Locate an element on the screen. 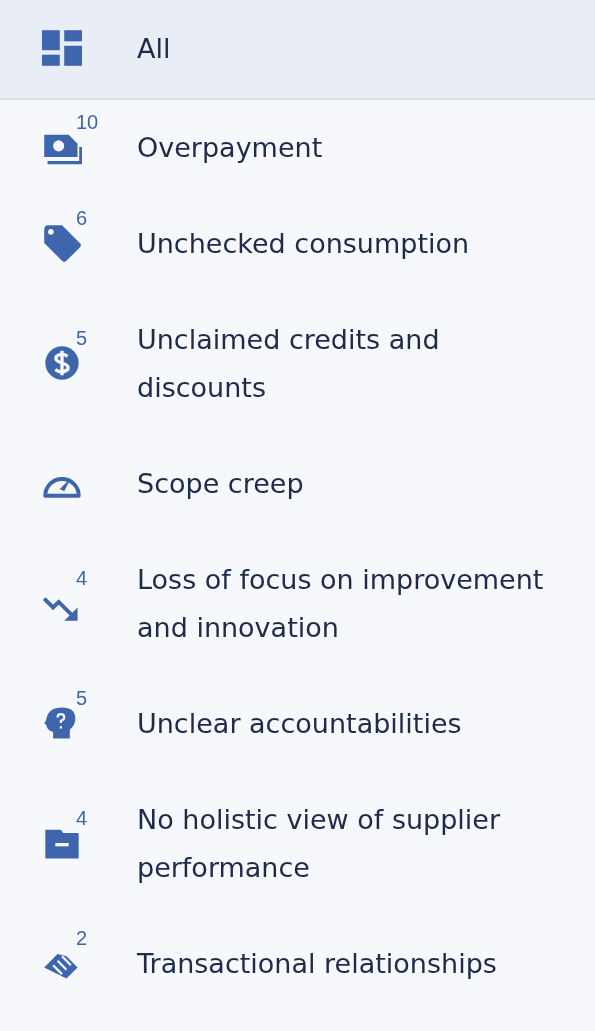  category-item: 5 Unclear accountabilities is located at coordinates (297, 724).